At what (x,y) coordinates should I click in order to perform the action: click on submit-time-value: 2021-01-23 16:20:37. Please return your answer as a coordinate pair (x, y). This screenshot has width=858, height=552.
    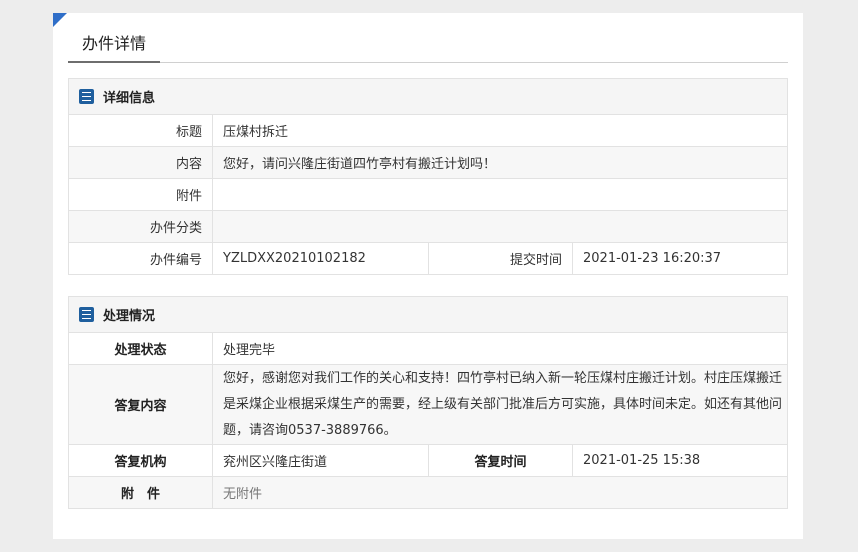
    Looking at the image, I should click on (652, 258).